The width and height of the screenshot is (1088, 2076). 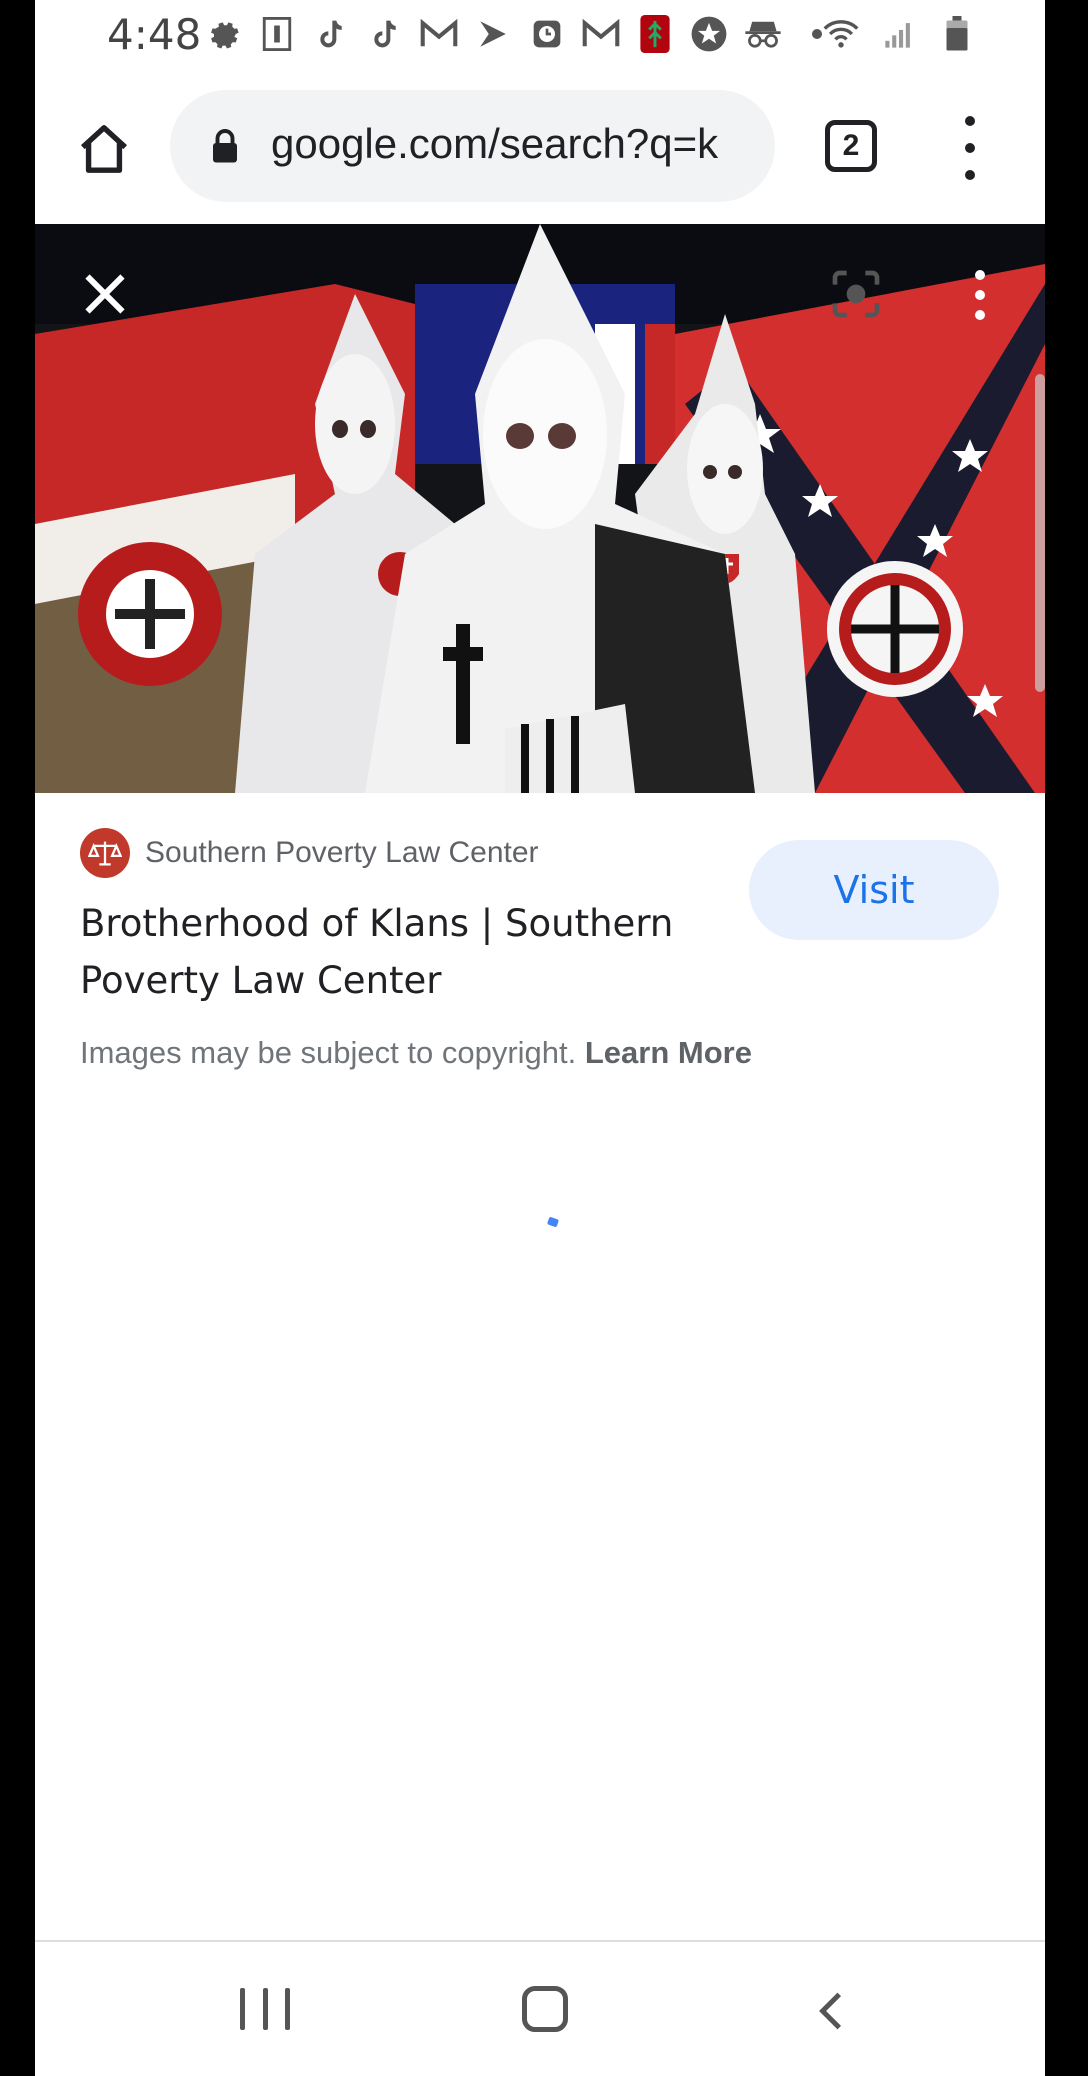 I want to click on image-options-button, so click(x=980, y=295).